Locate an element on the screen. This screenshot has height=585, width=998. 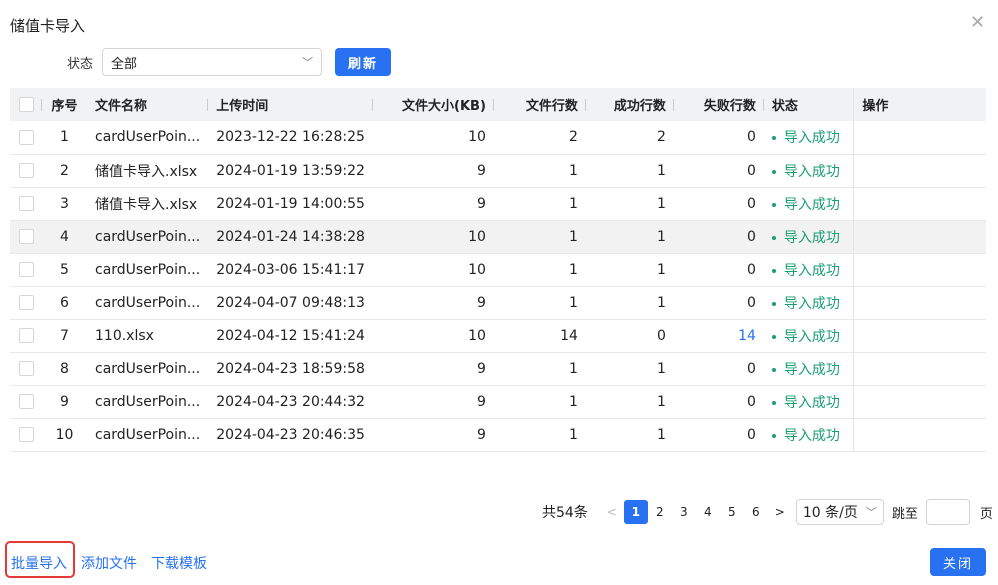
col-header: 文件行数 is located at coordinates (539, 104).